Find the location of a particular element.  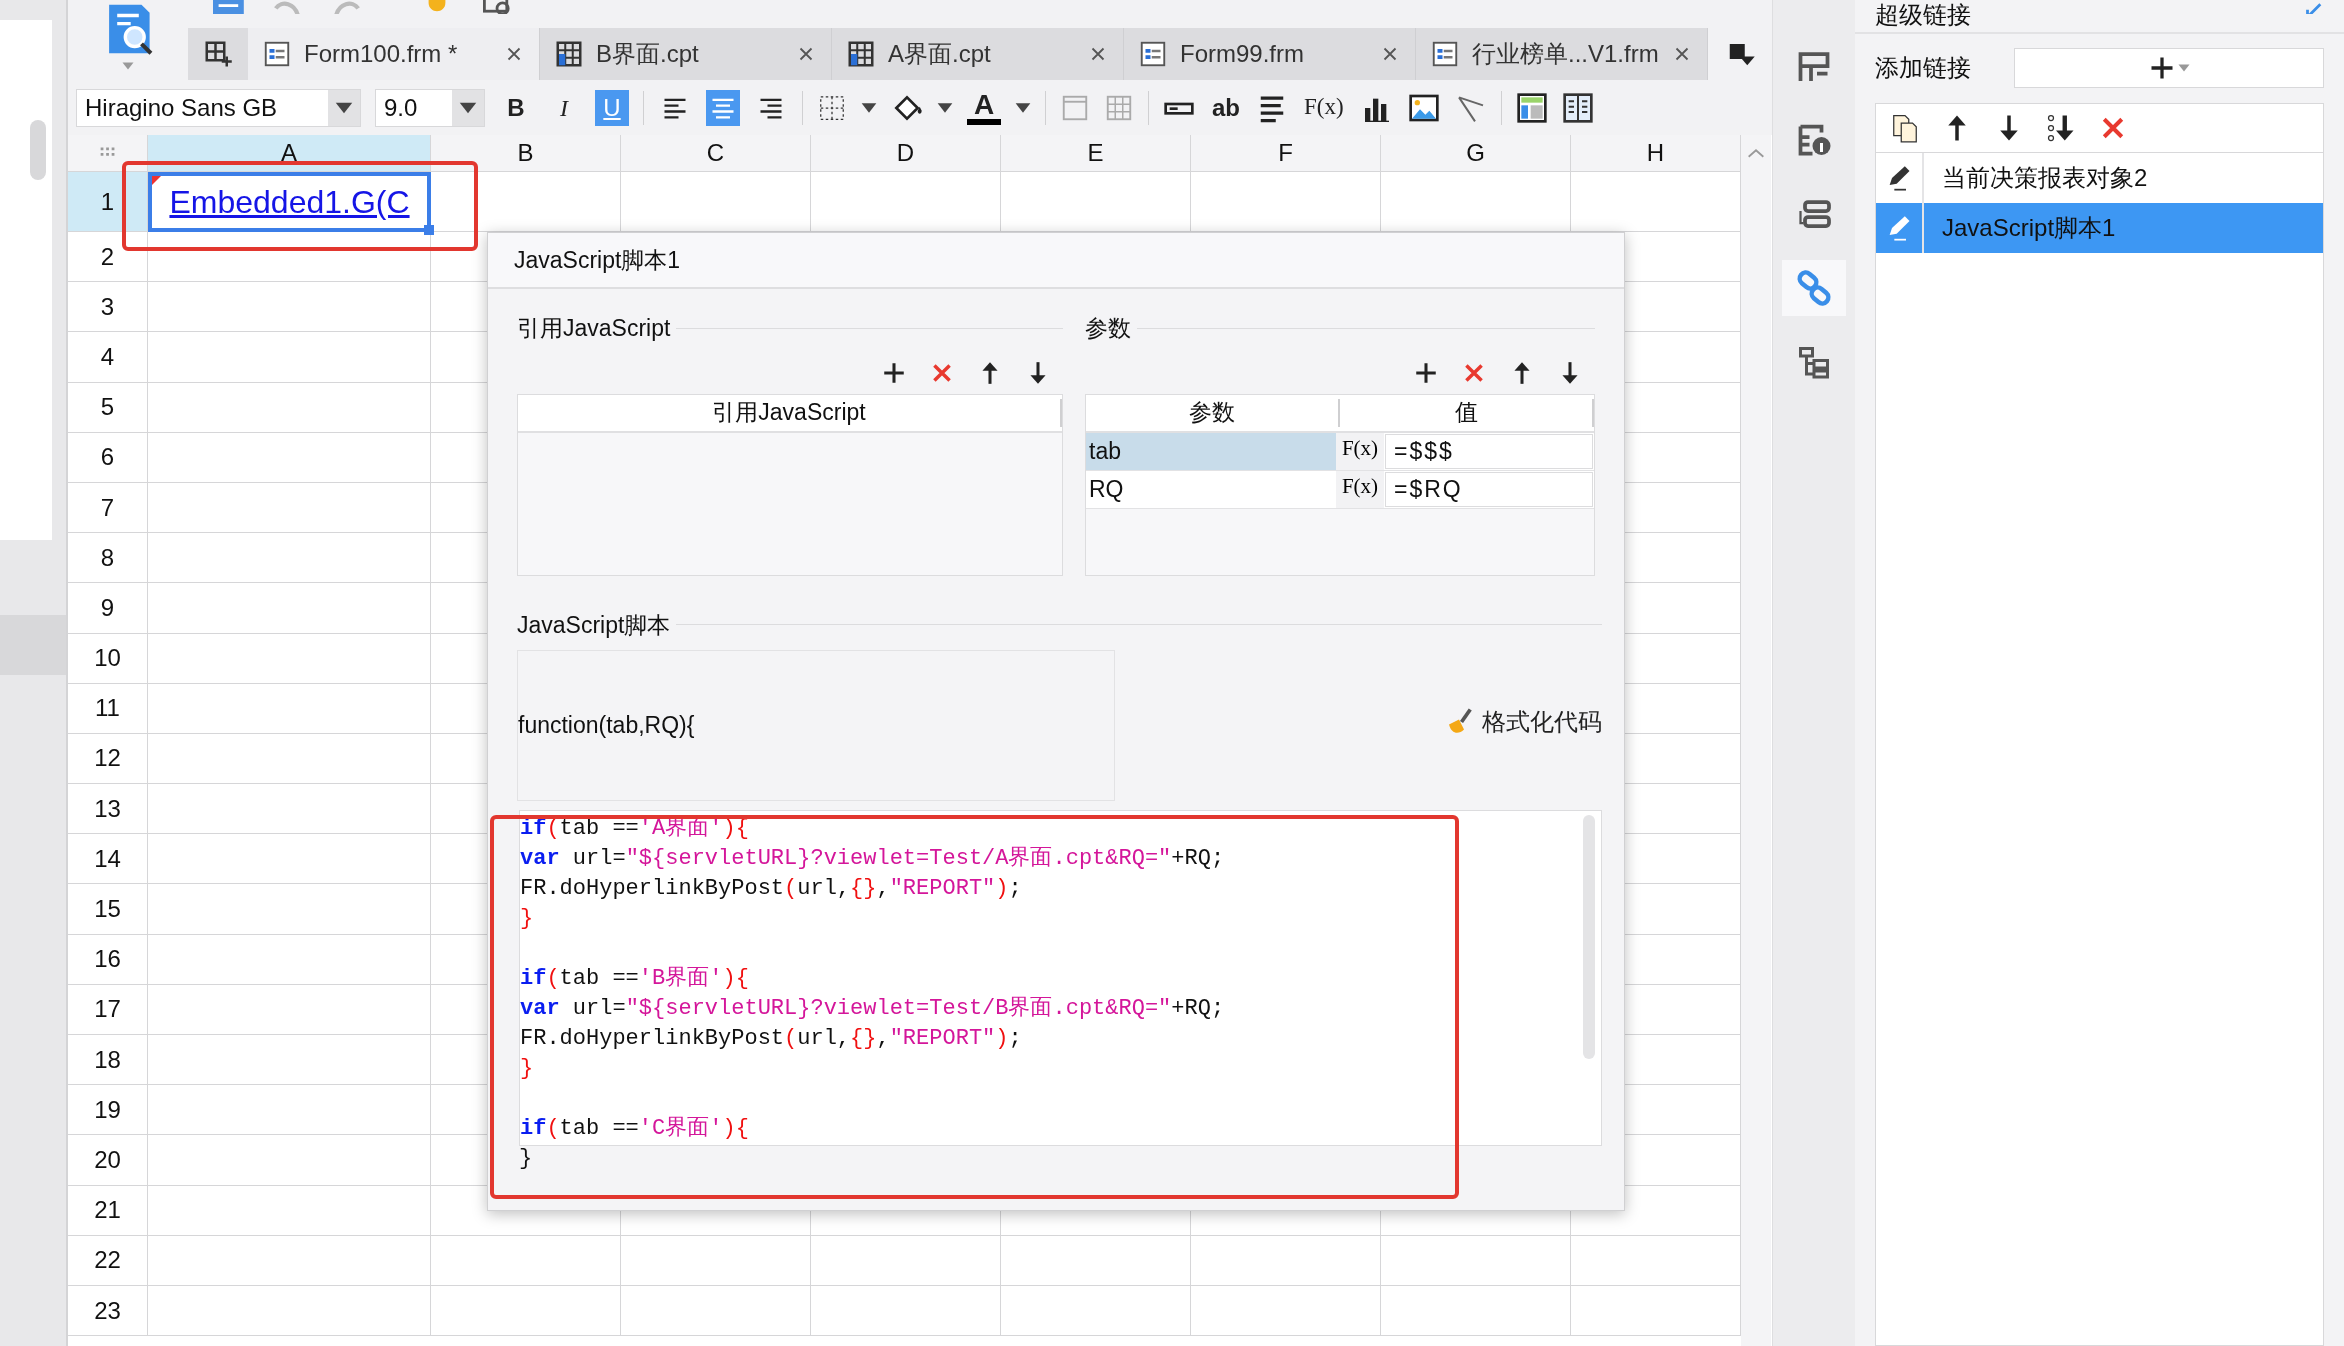

align-center-button is located at coordinates (723, 107).